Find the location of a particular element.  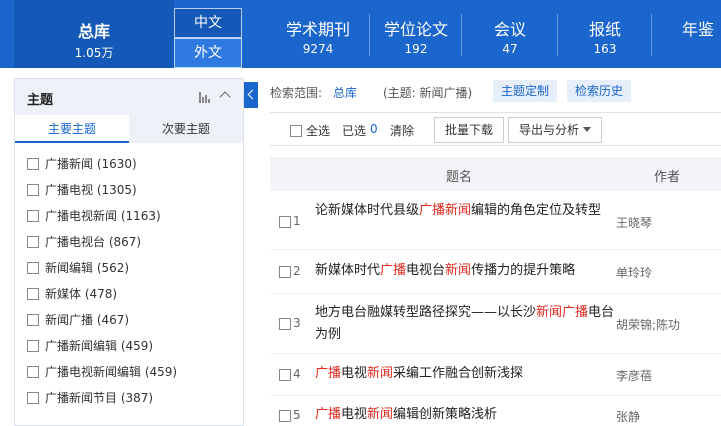

title-keyword-highlight: 新闻广播 is located at coordinates (562, 312).